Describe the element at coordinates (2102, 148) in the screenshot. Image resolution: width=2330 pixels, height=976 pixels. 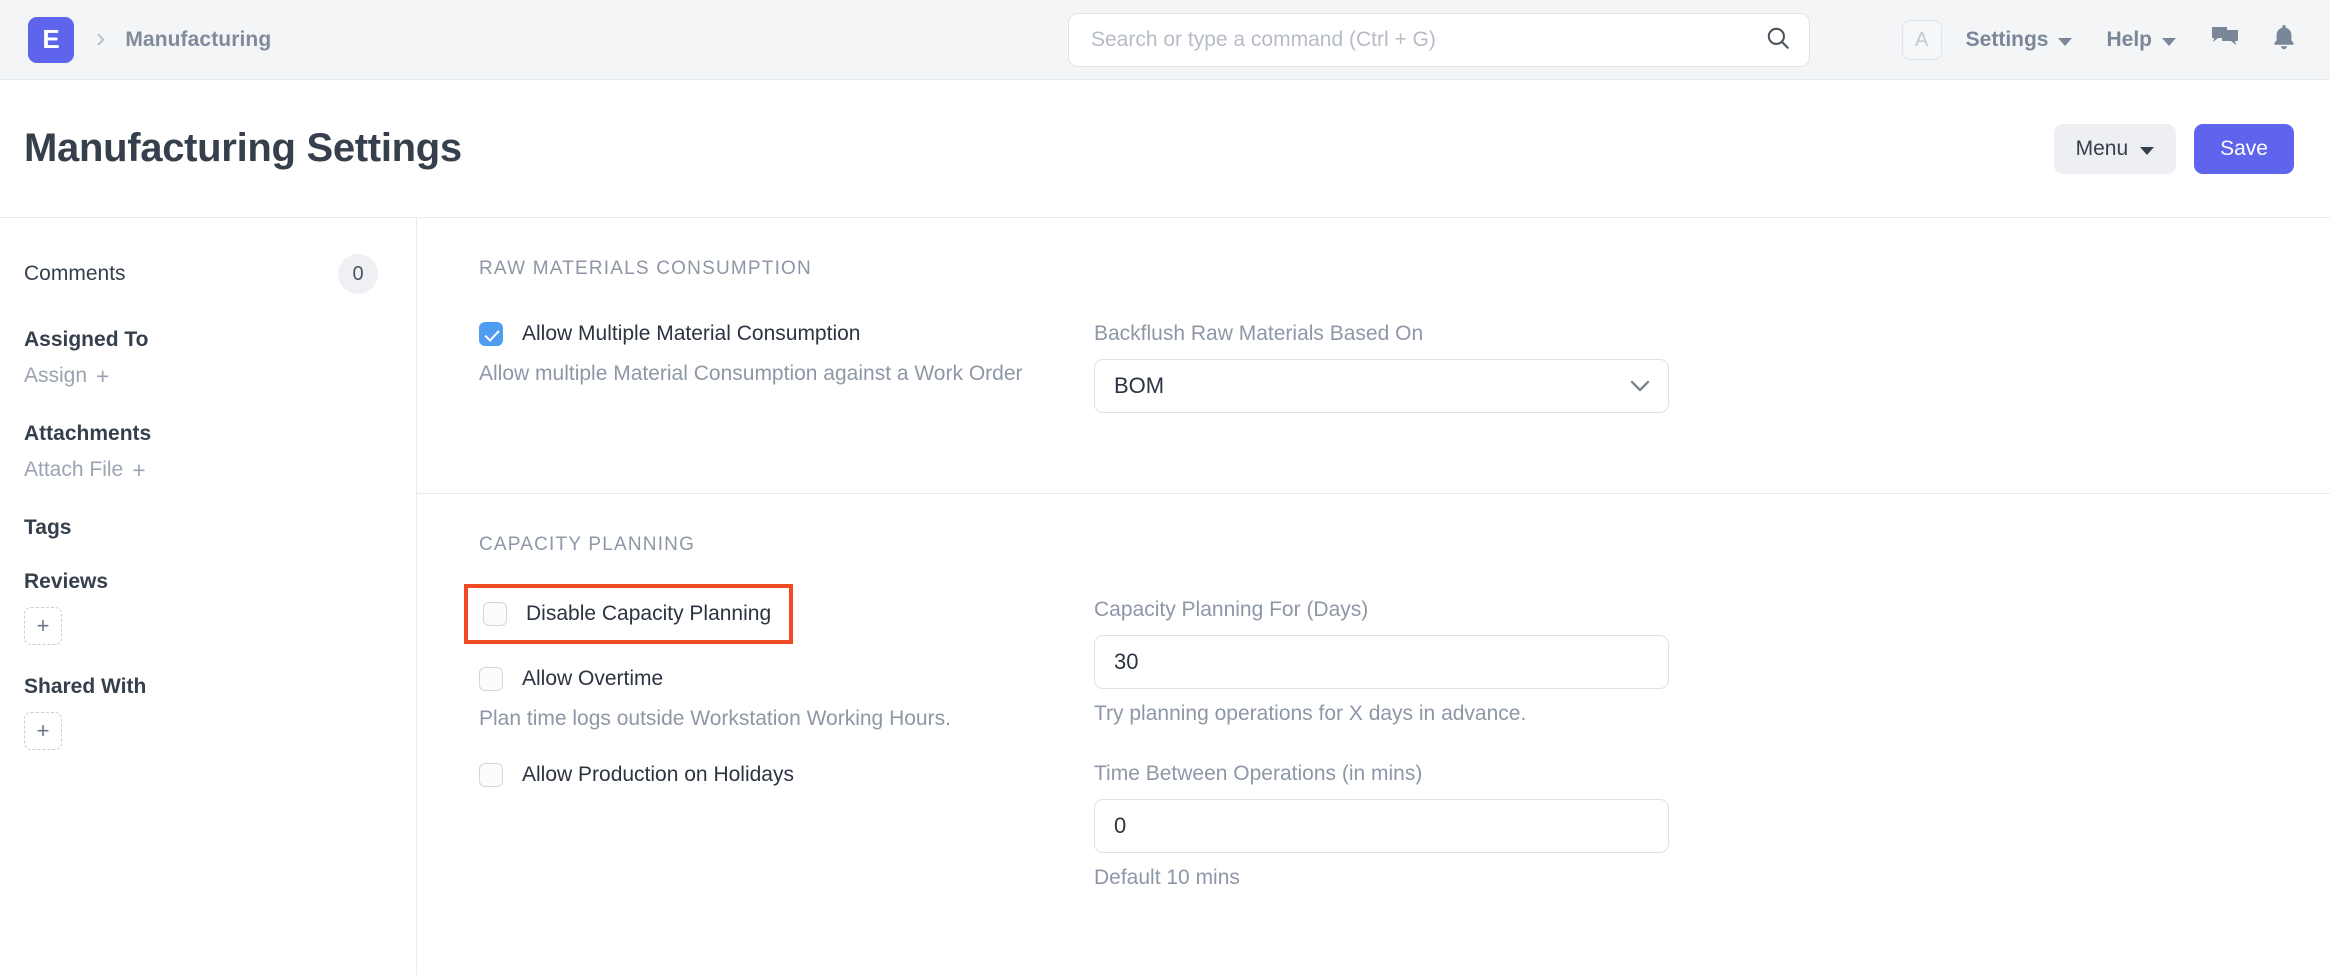
I see `menu-button-label: Menu` at that location.